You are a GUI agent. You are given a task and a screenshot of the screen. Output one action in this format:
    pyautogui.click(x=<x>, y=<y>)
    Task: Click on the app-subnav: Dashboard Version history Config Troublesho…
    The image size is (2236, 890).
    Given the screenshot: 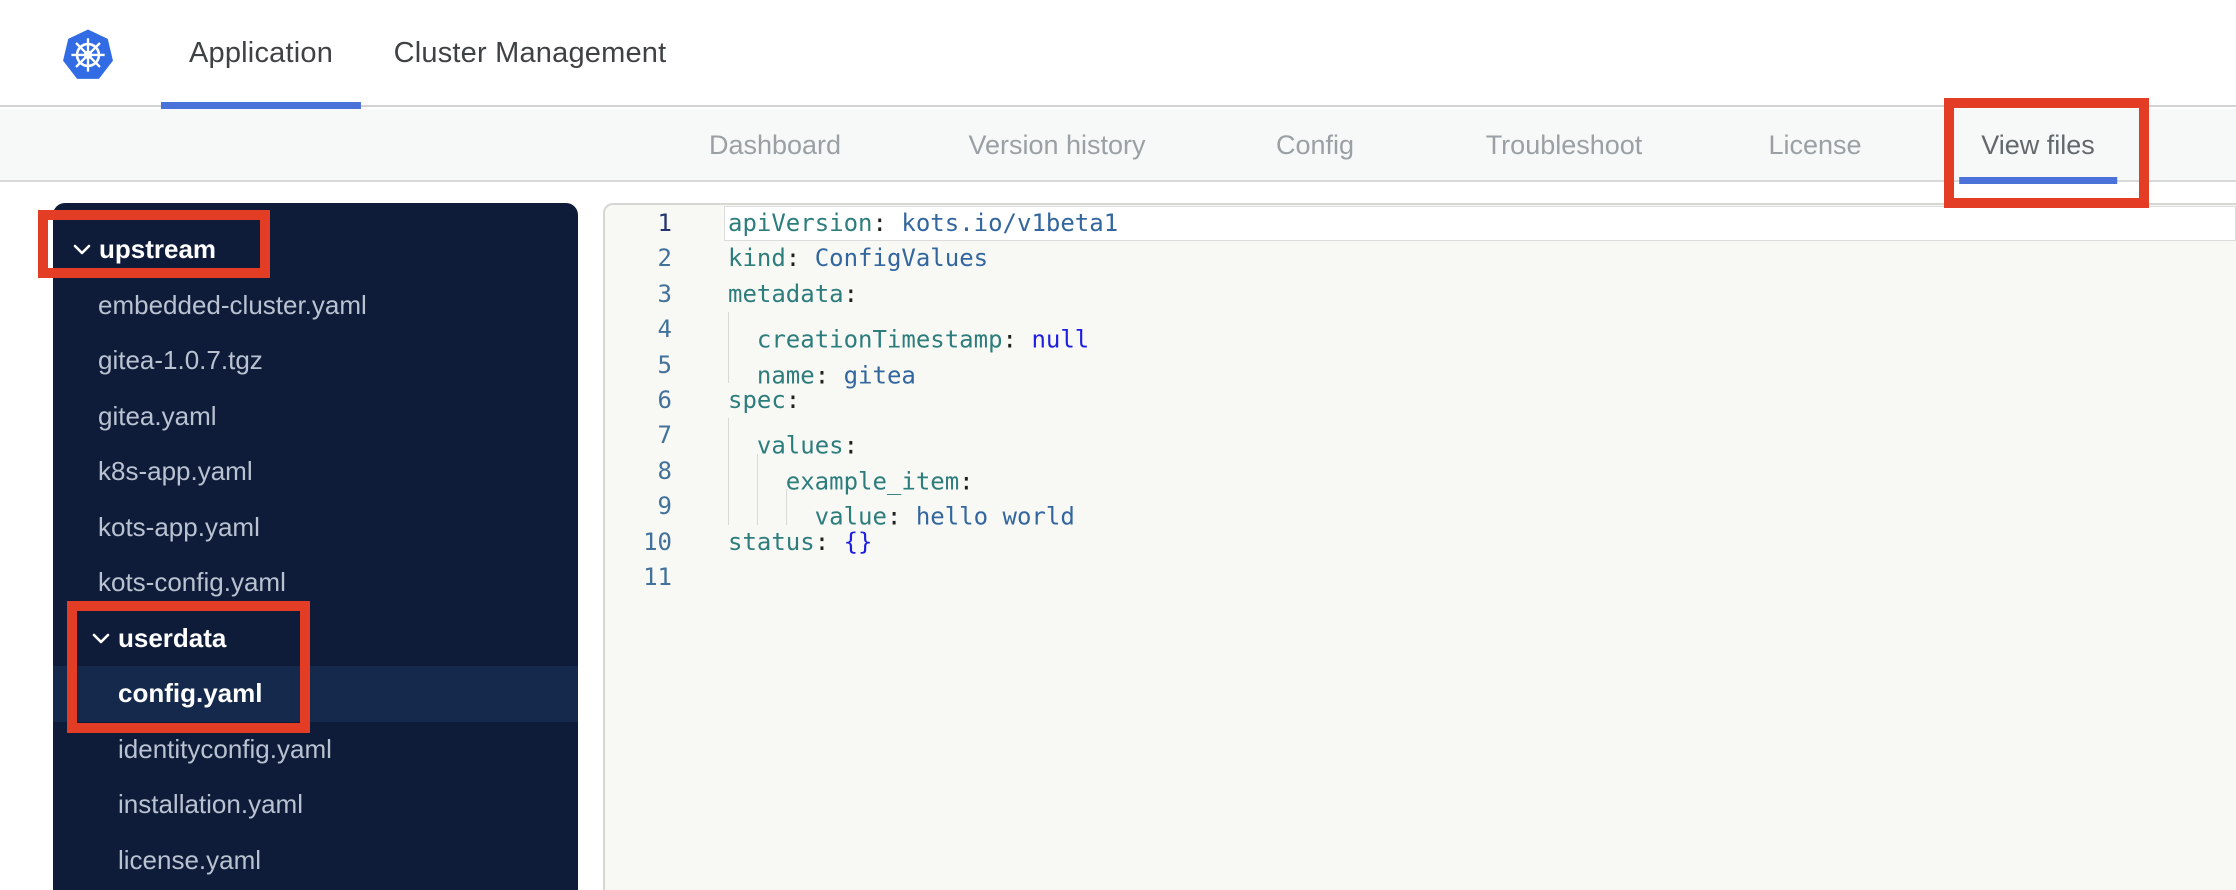 What is the action you would take?
    pyautogui.click(x=1118, y=146)
    